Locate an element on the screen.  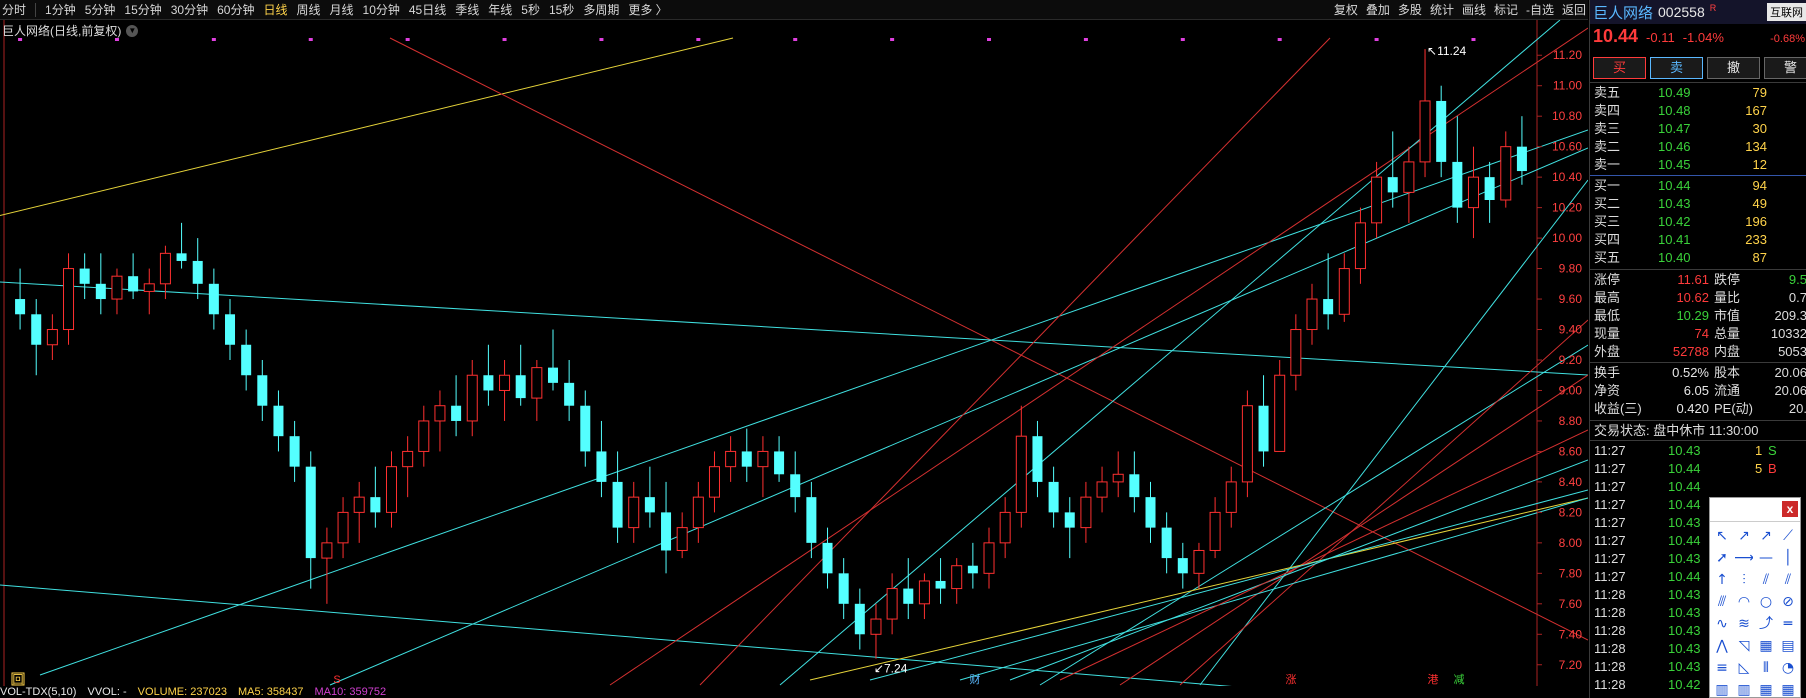
ray-icon: ↗ is located at coordinates (1766, 535).